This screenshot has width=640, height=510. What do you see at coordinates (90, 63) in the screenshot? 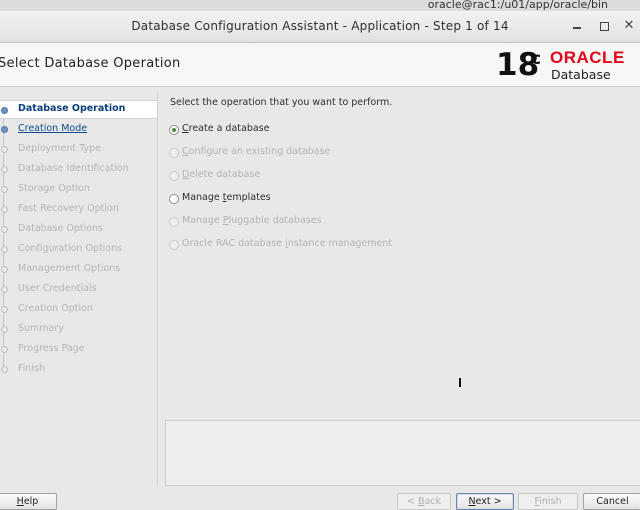
I see `page-title: Select Database Operation` at bounding box center [90, 63].